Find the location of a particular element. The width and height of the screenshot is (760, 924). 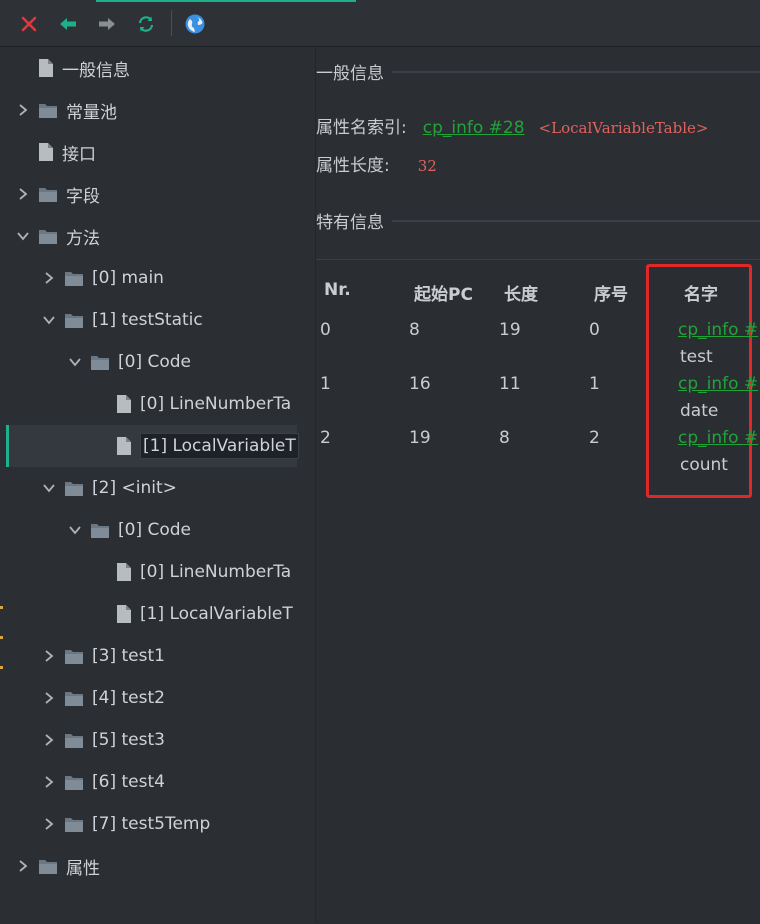

refresh-button is located at coordinates (146, 24).